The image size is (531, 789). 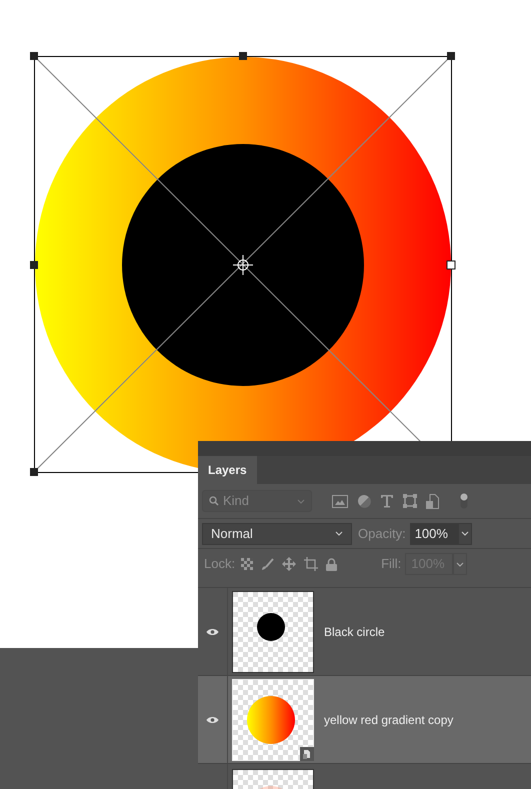 What do you see at coordinates (289, 564) in the screenshot?
I see `move-icon` at bounding box center [289, 564].